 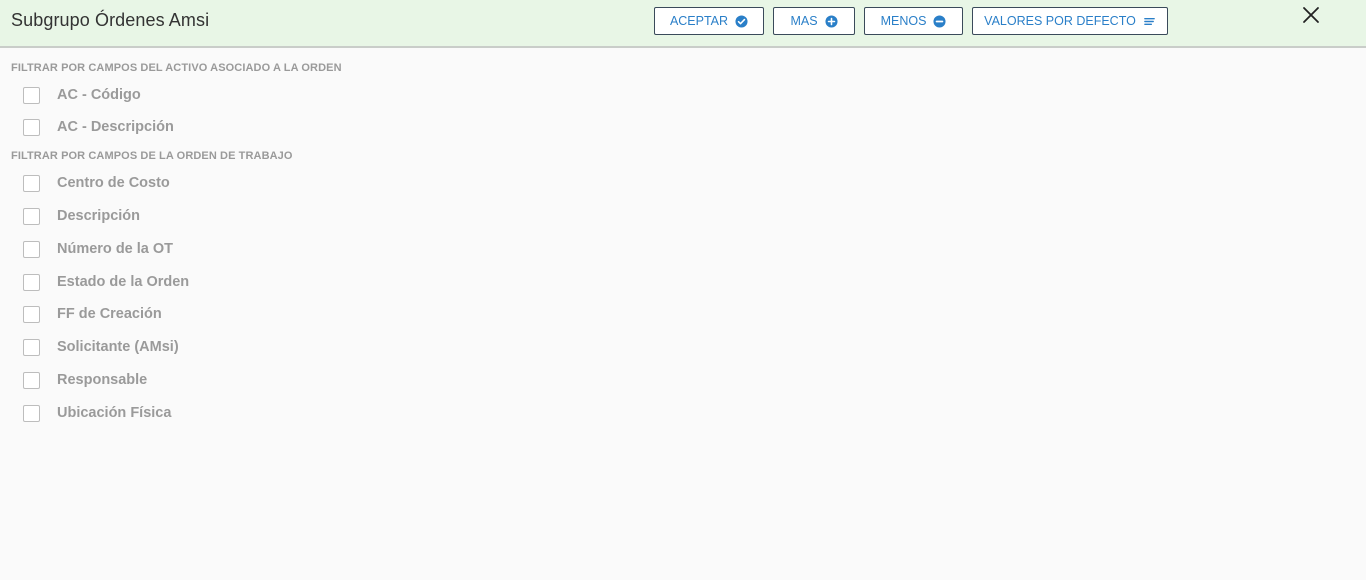 I want to click on filter-option-centro-de-costo: Centro de Costo, so click(x=96, y=183).